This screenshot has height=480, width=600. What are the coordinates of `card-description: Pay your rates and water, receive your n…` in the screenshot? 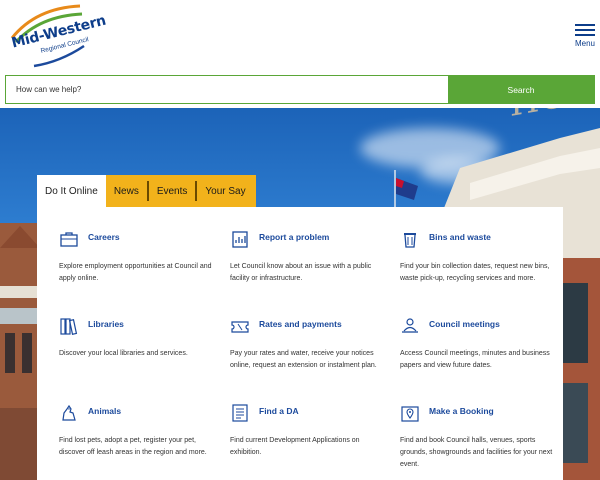 It's located at (303, 359).